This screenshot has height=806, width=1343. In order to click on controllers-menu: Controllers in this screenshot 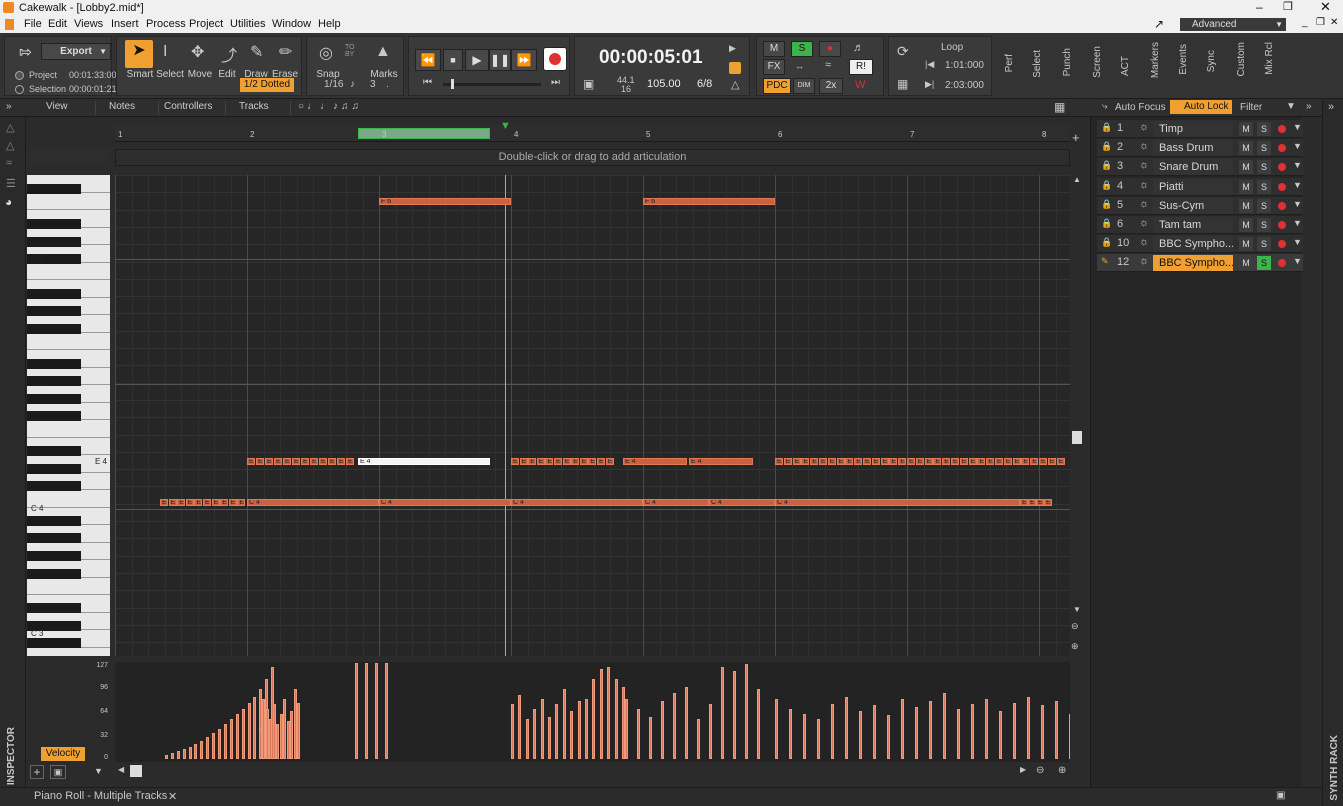, I will do `click(192, 108)`.